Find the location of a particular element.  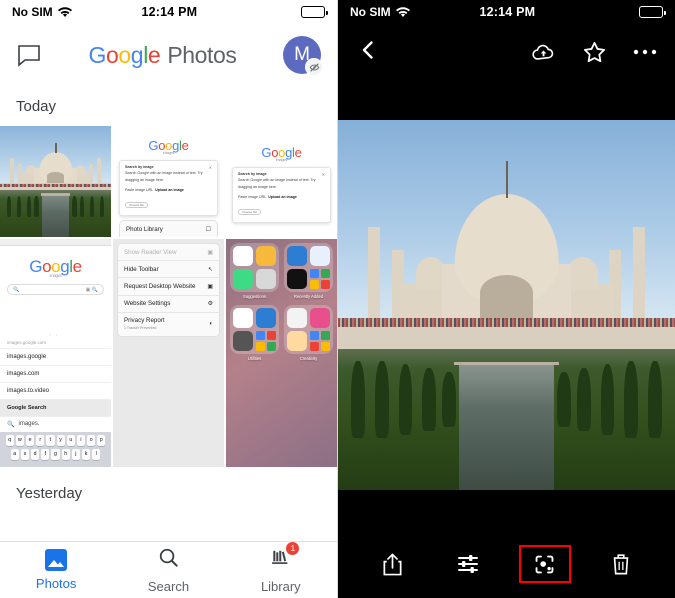

key: l is located at coordinates (96, 454).